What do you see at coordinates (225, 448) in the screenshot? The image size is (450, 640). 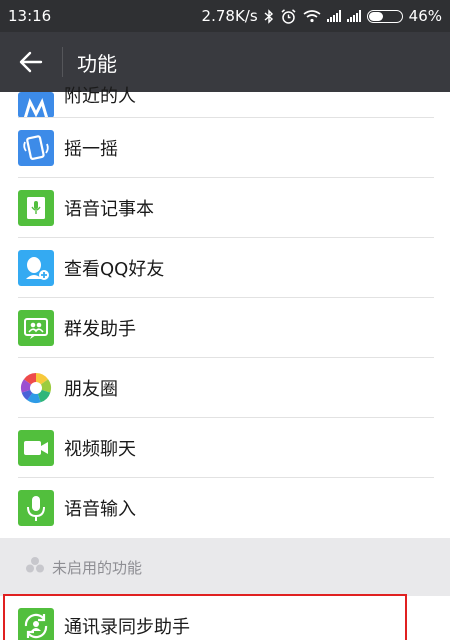 I see `list-item-video-chat: 视频聊天` at bounding box center [225, 448].